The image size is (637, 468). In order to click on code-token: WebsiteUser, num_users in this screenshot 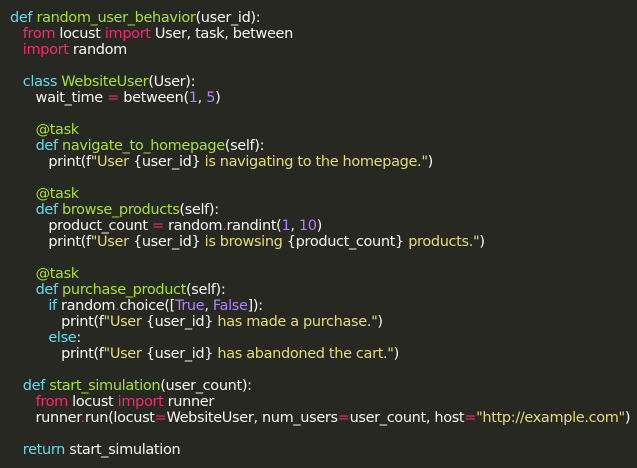, I will do `click(252, 418)`.